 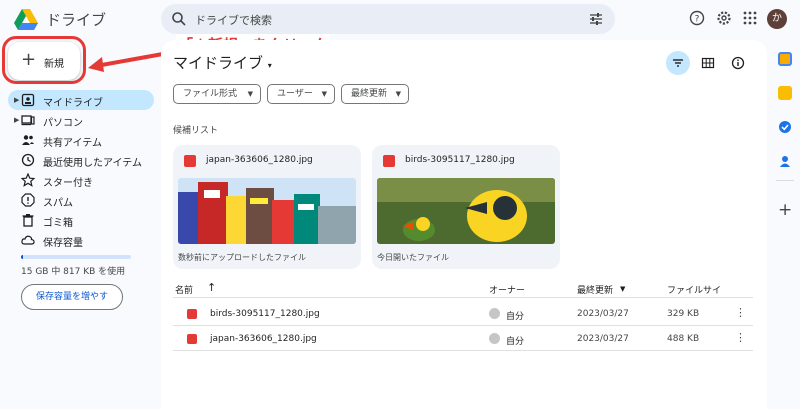 I want to click on help-icon: ?, so click(x=697, y=18).